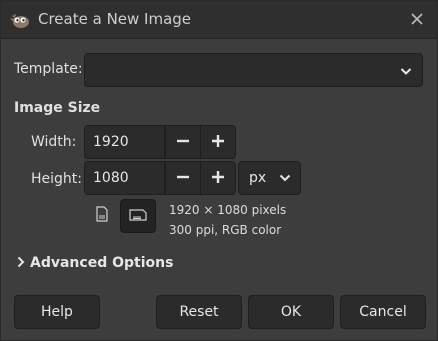 Image resolution: width=438 pixels, height=341 pixels. Describe the element at coordinates (57, 312) in the screenshot. I see `help-button: Help` at that location.